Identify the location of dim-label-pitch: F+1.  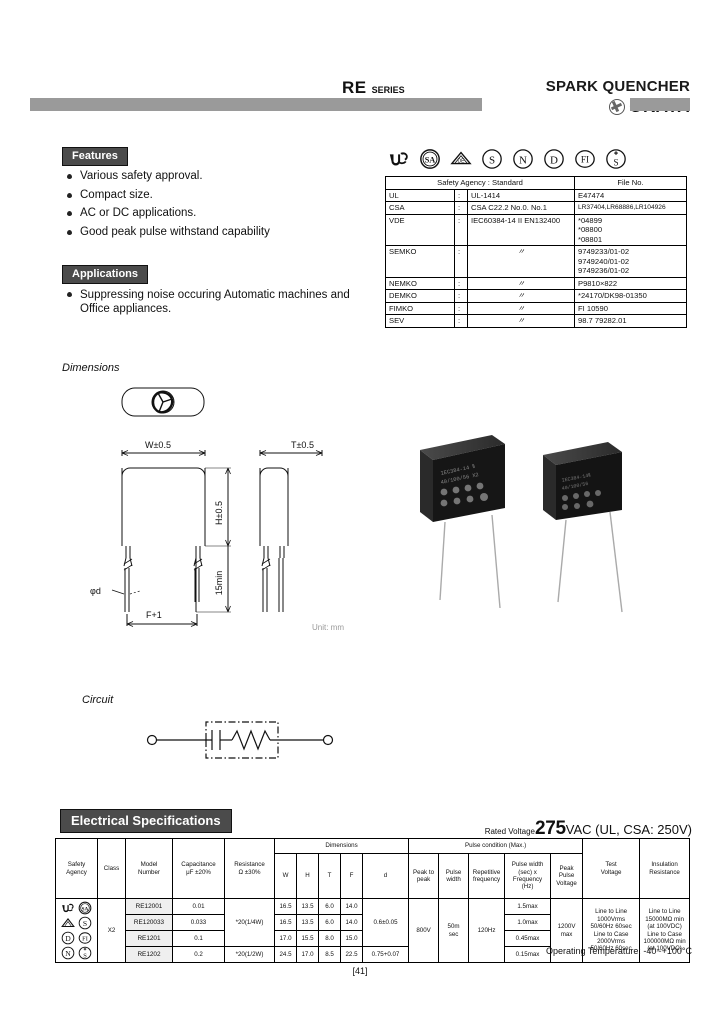
(154, 615).